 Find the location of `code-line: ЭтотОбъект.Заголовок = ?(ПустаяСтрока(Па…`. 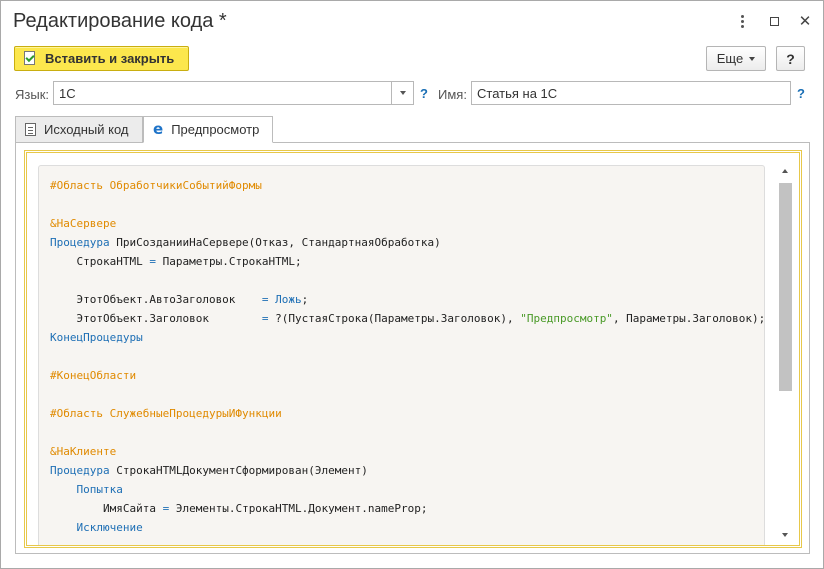

code-line: ЭтотОбъект.Заголовок = ?(ПустаяСтрока(Па… is located at coordinates (407, 318).